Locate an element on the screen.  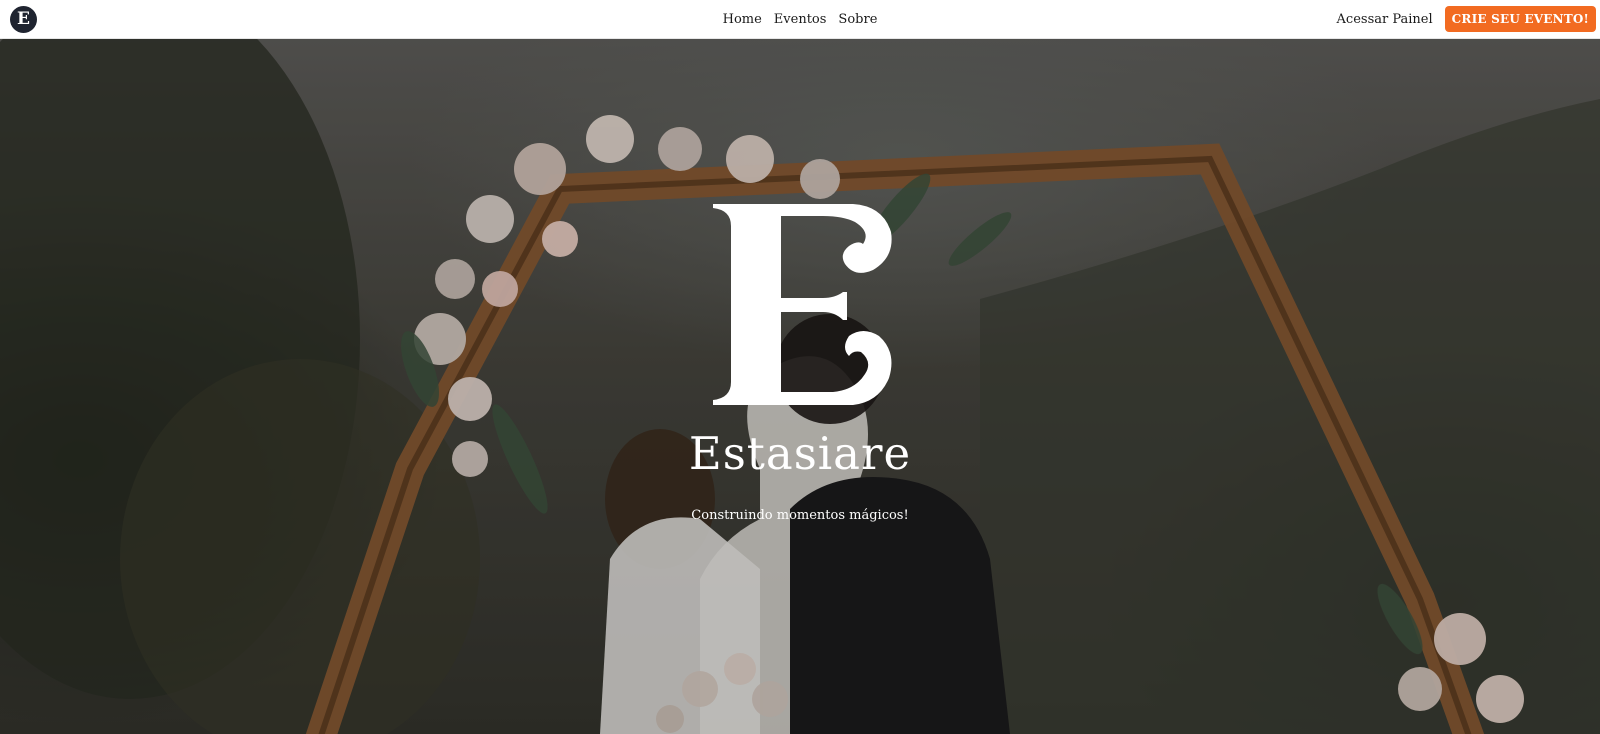
brand-e-logo-icon is located at coordinates (802, 304).